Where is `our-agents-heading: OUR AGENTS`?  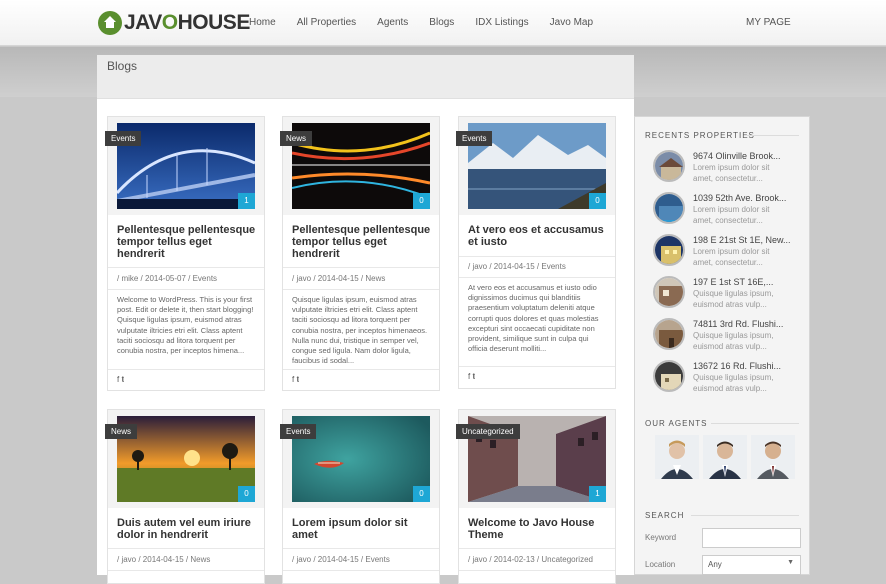
our-agents-heading: OUR AGENTS is located at coordinates (676, 423).